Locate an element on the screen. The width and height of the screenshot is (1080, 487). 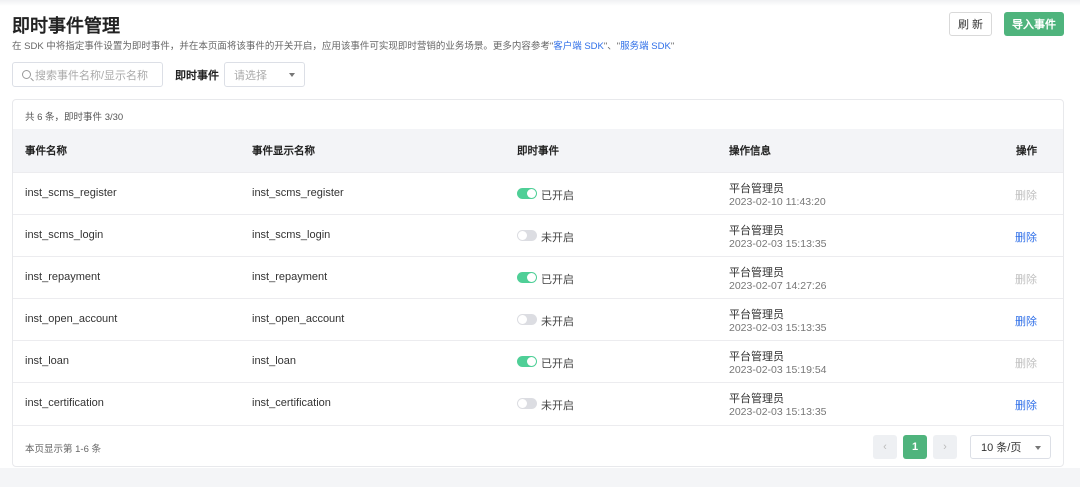
col-instant: 即时事件 is located at coordinates (538, 151).